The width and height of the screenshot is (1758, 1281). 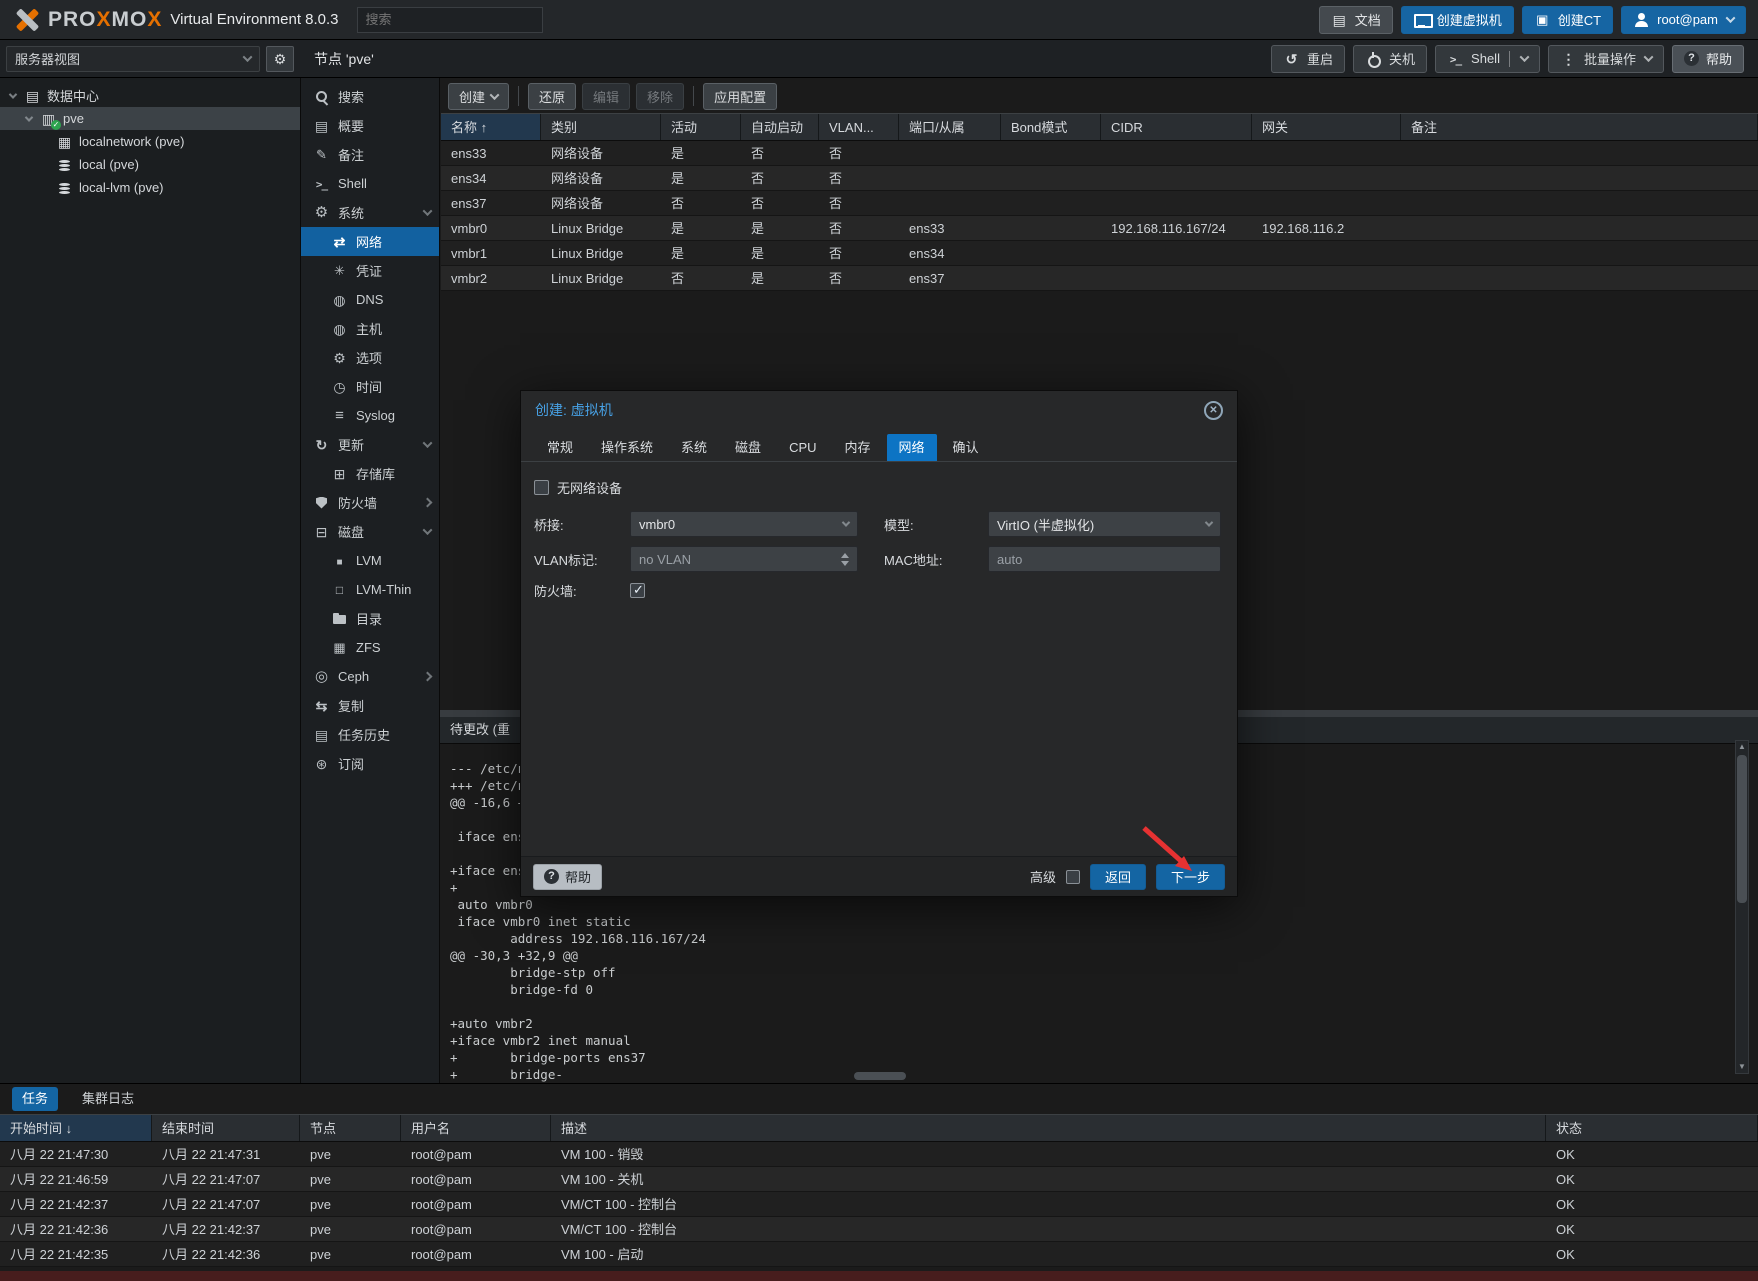 What do you see at coordinates (1051, 127) in the screenshot?
I see `column-header-bond-mode: Bond模式` at bounding box center [1051, 127].